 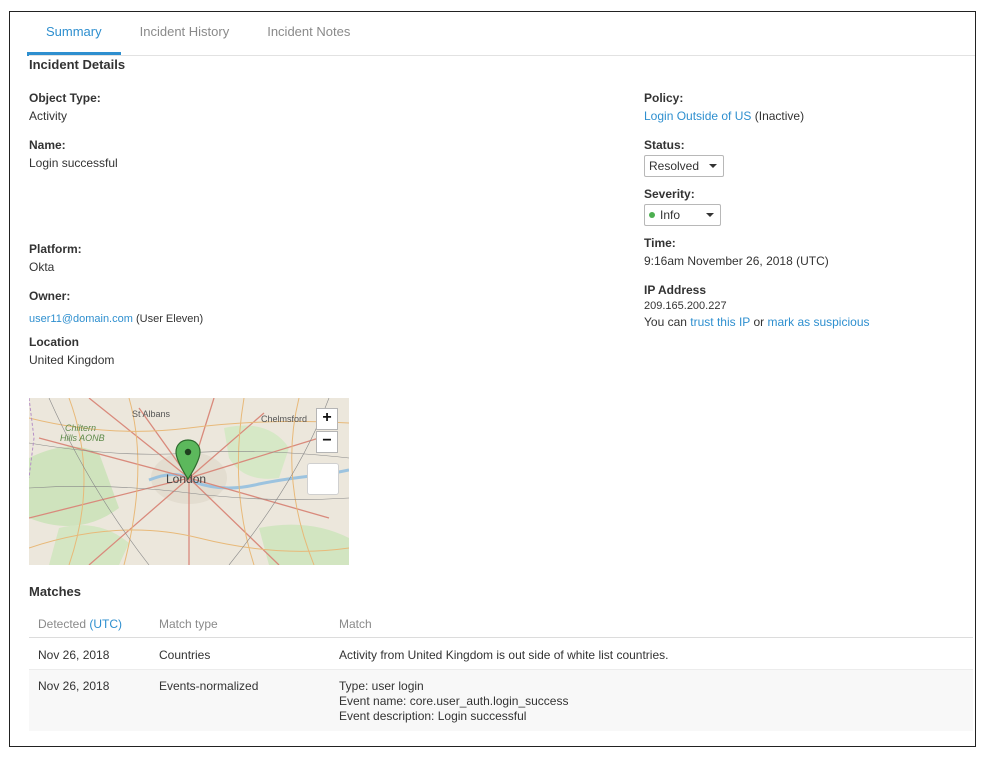 I want to click on tab-bar: Summary Incident History Incident Notes, so click(x=198, y=34).